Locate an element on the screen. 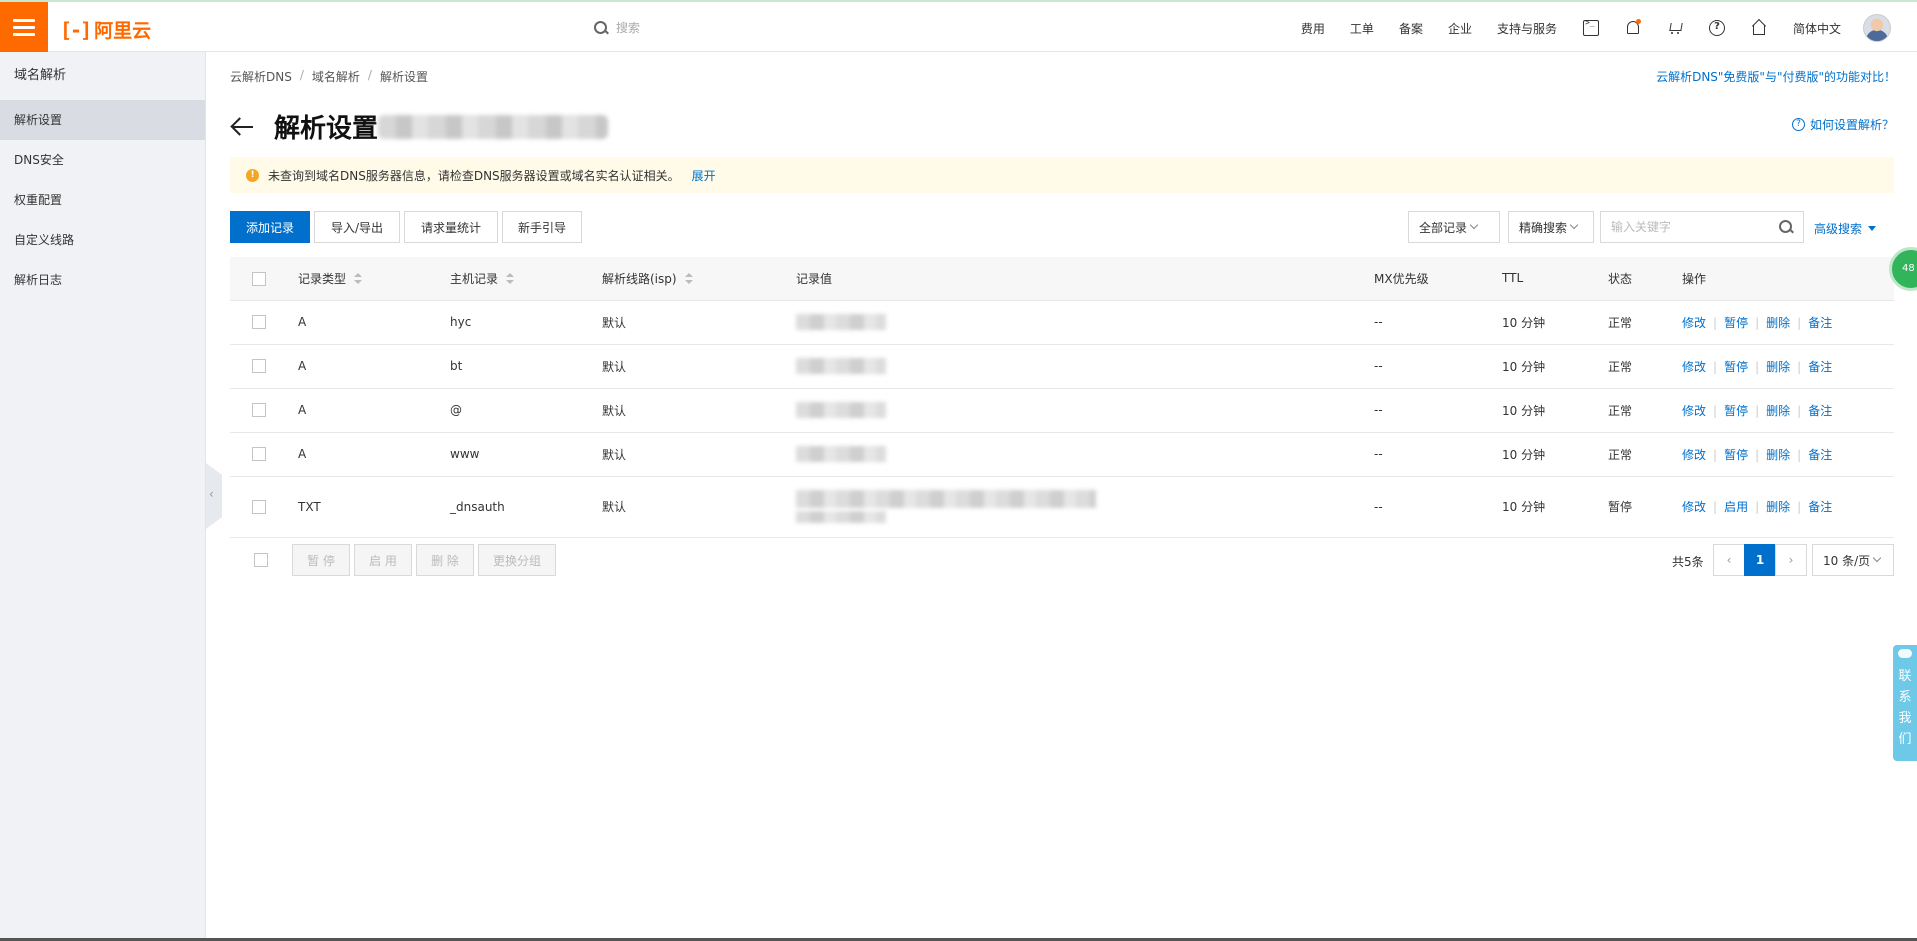 The height and width of the screenshot is (941, 1917). chat-icon is located at coordinates (1905, 653).